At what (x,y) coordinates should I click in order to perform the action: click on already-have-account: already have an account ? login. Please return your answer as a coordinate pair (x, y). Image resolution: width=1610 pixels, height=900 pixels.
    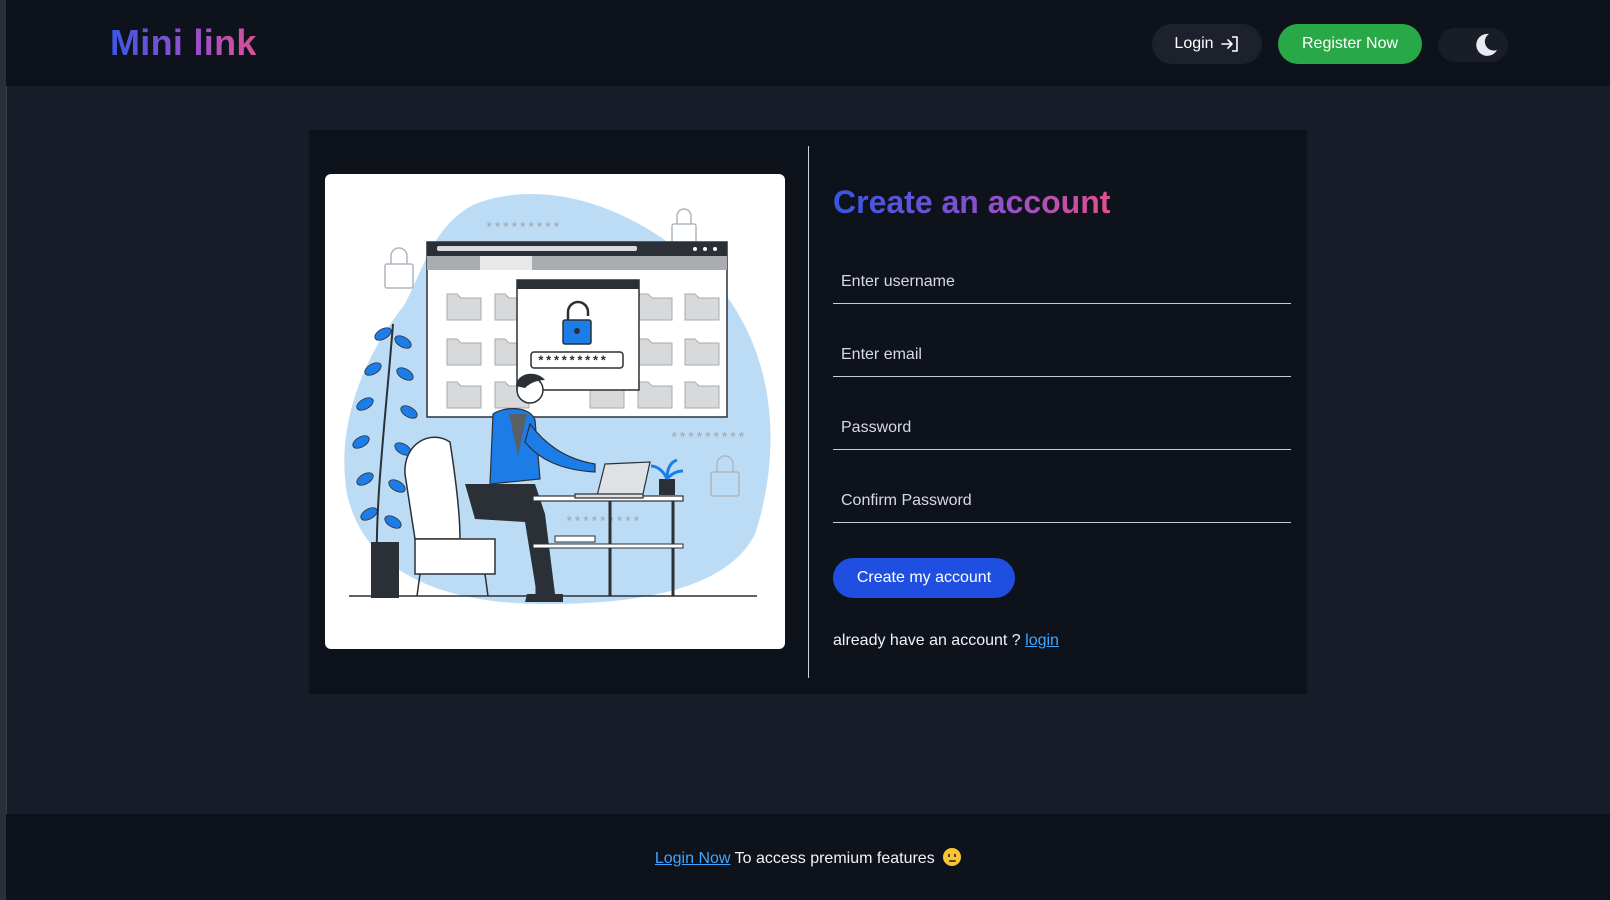
    Looking at the image, I should click on (946, 641).